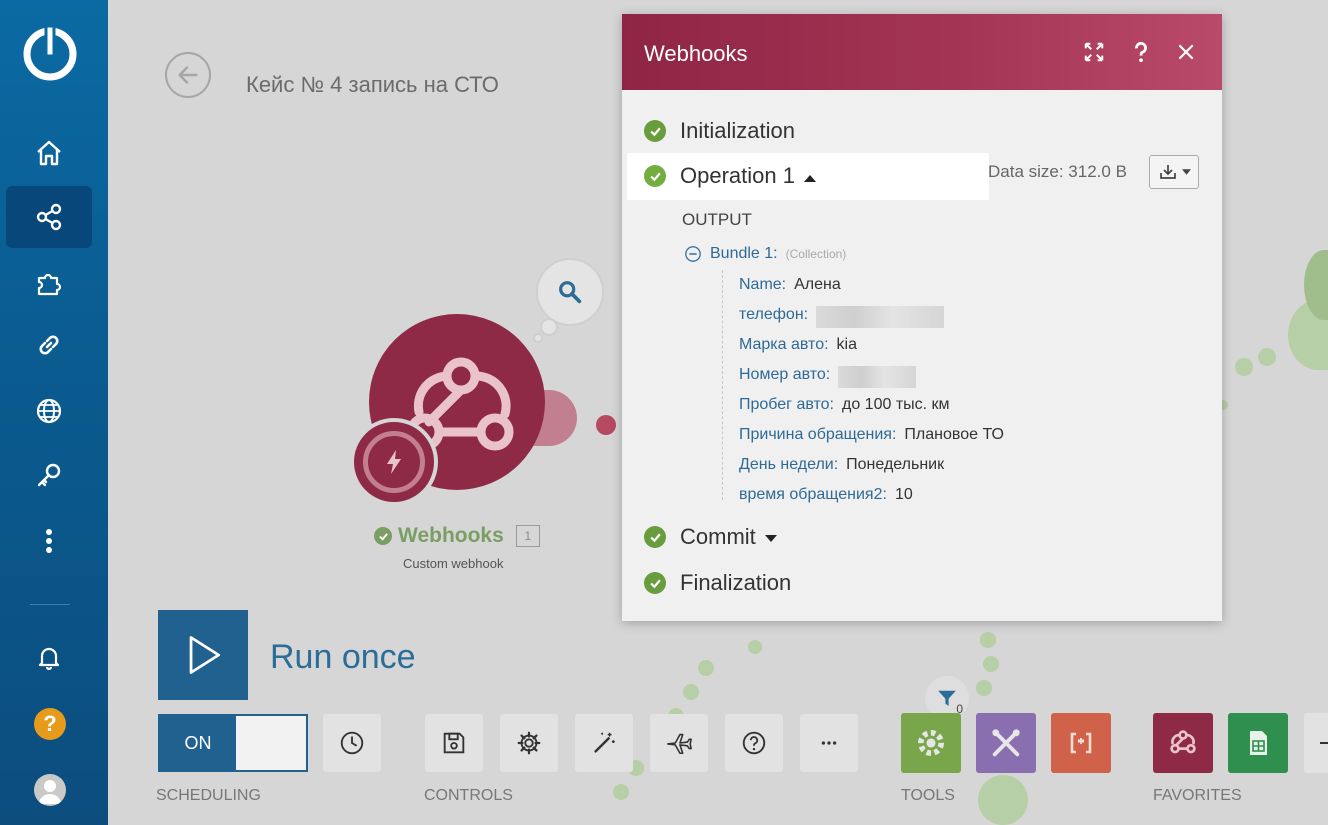 The image size is (1328, 825). What do you see at coordinates (1141, 52) in the screenshot?
I see `help-icon` at bounding box center [1141, 52].